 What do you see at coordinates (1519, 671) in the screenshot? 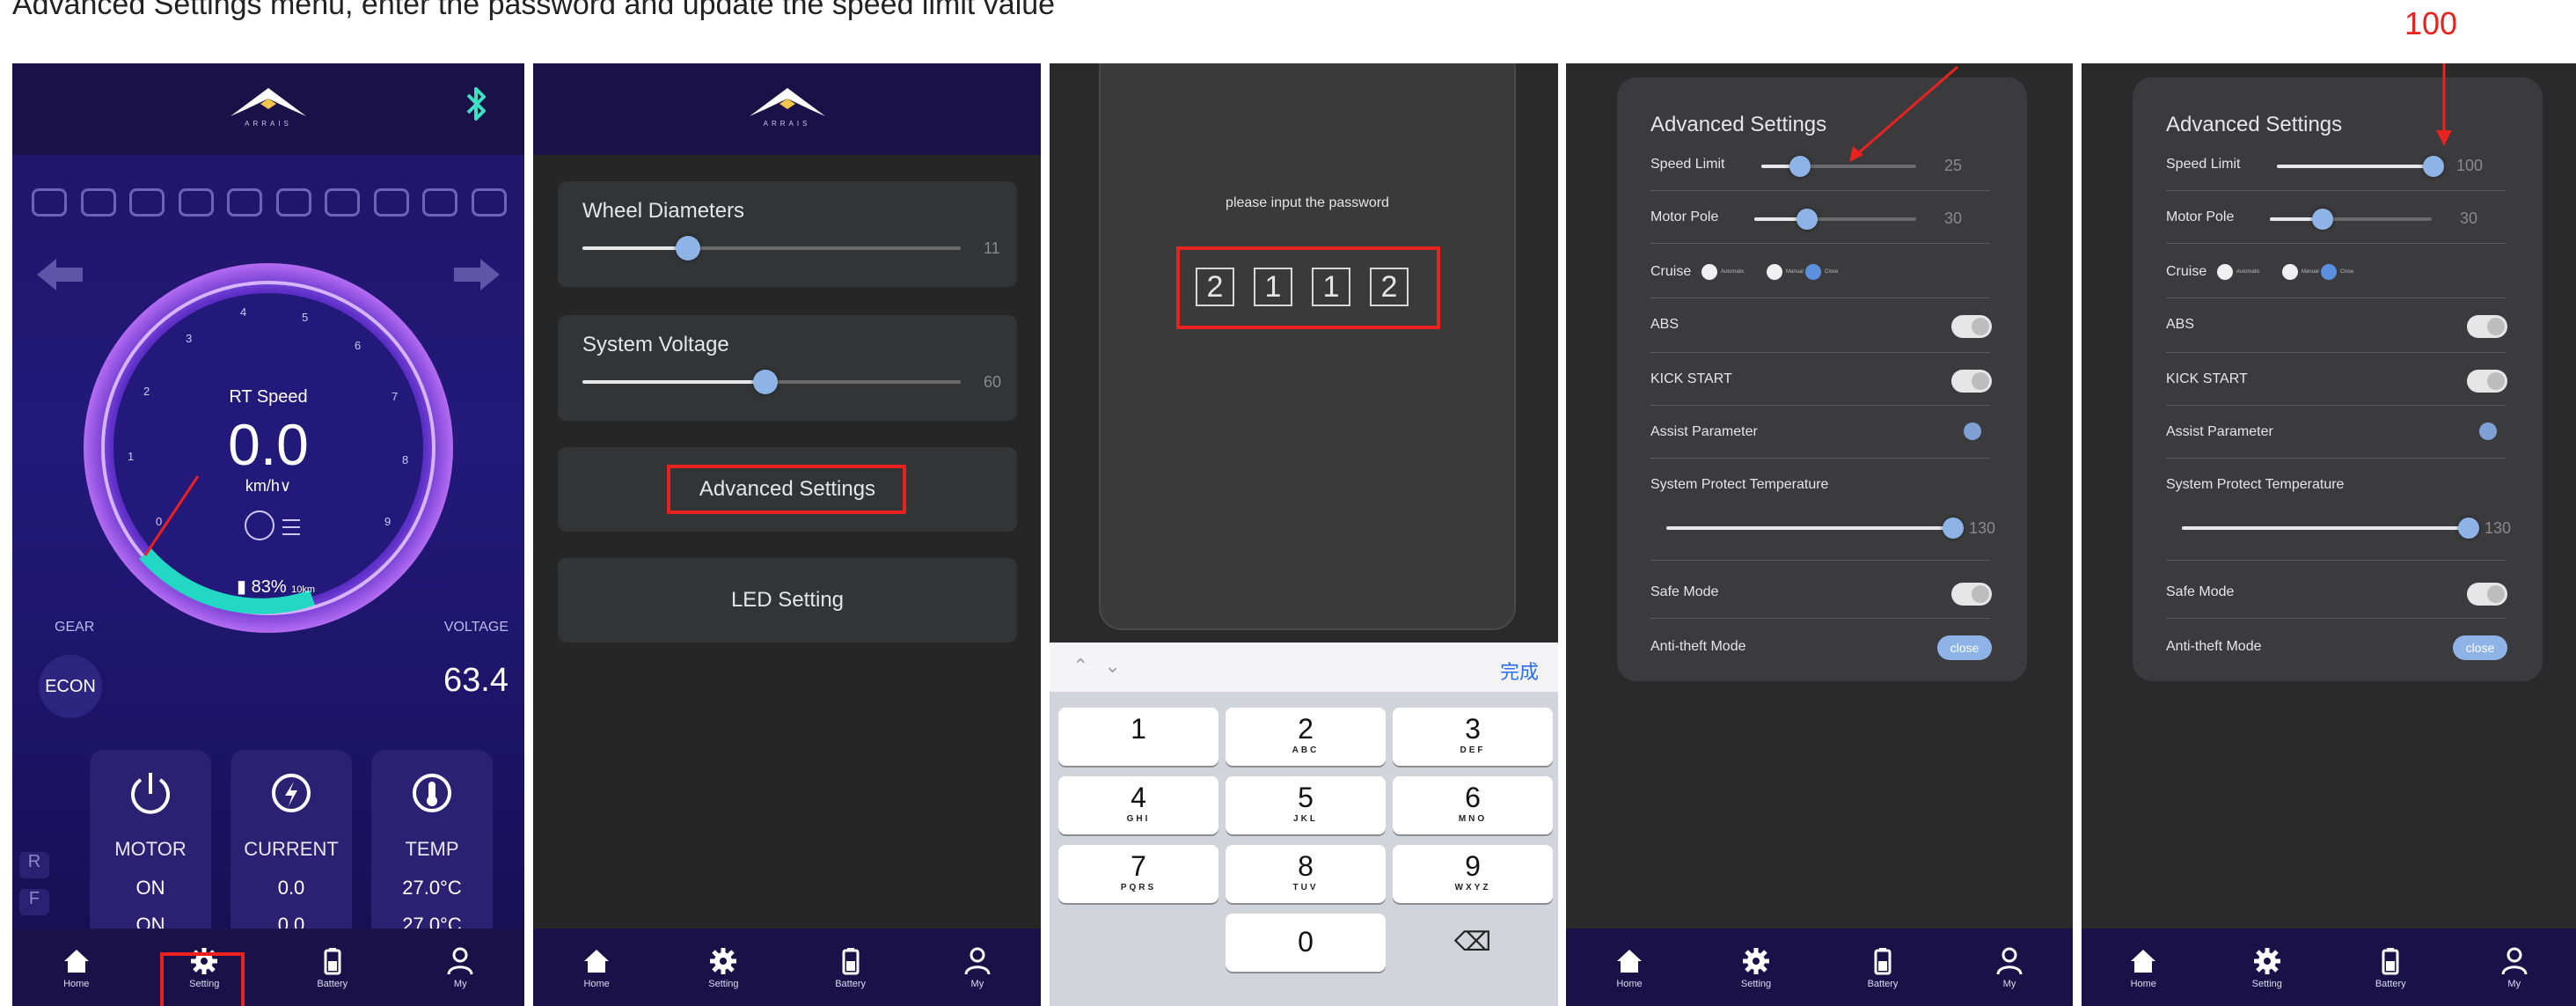
I see `keyboard-done-button: 完成` at bounding box center [1519, 671].